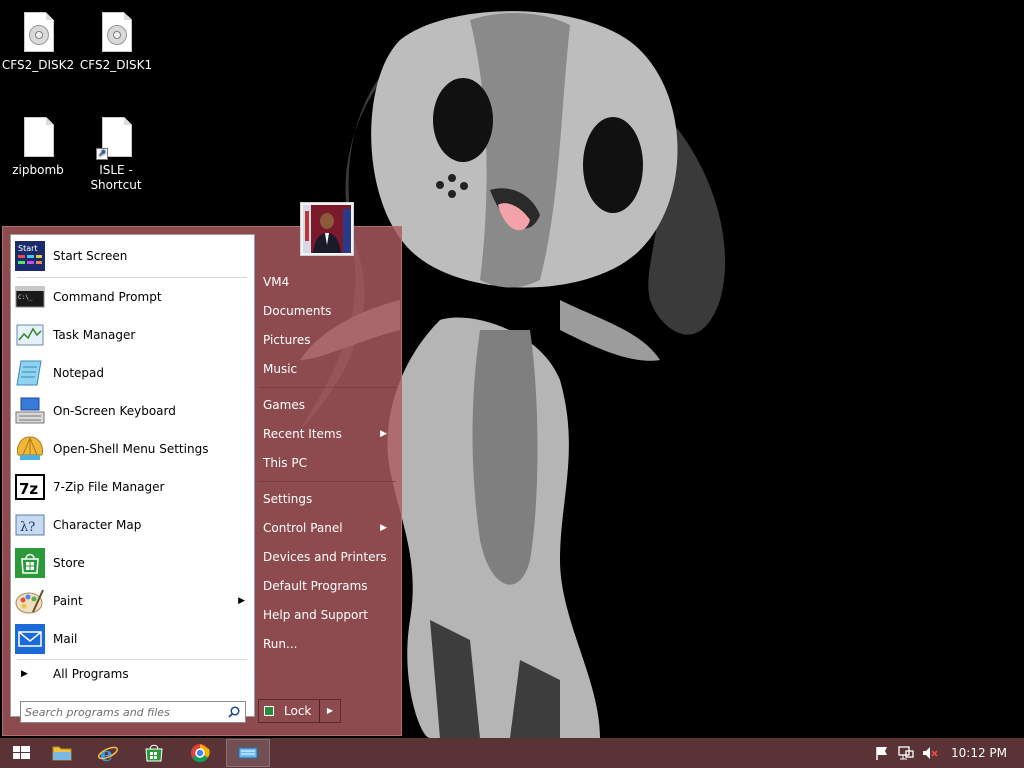 The image size is (1024, 768). I want to click on desktop-icon-zipbomb: zipbomb, so click(38, 147).